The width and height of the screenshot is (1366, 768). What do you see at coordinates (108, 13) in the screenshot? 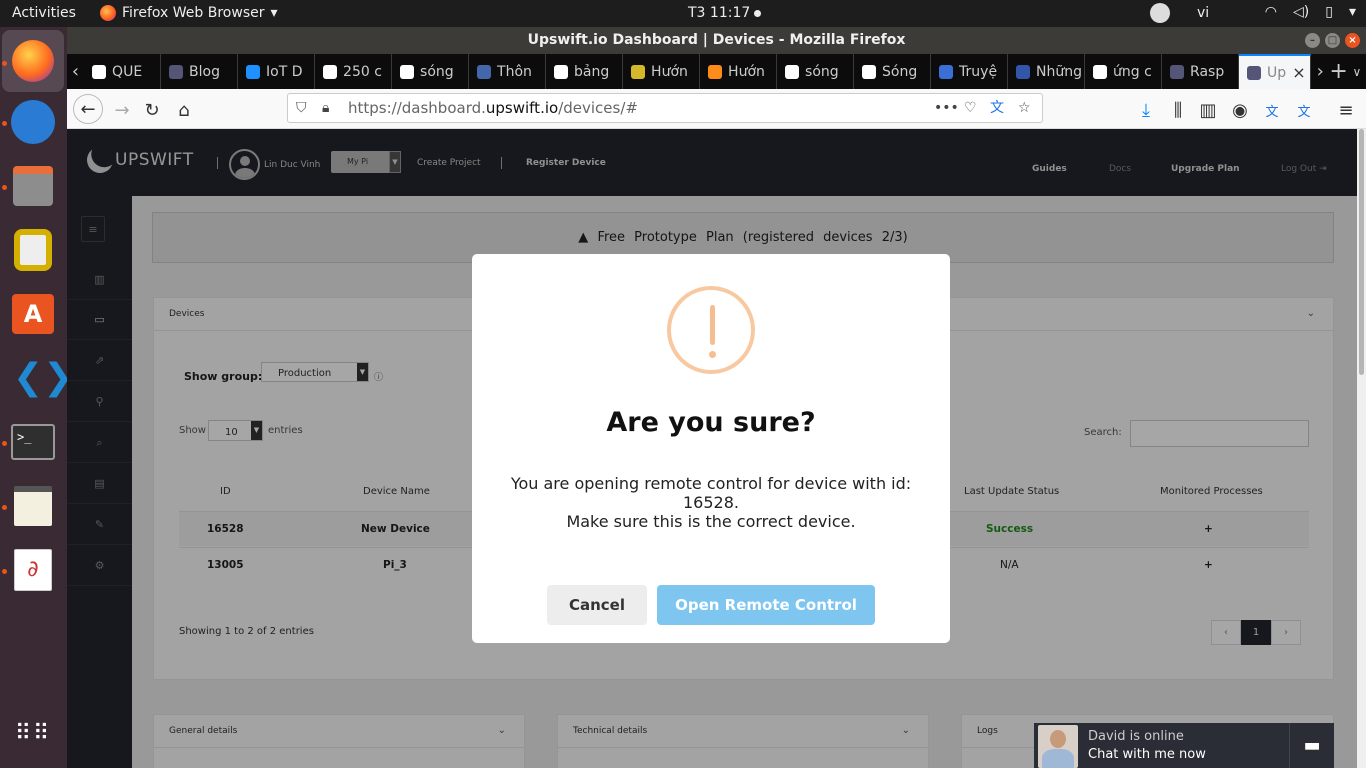
I see `firefox-icon` at bounding box center [108, 13].